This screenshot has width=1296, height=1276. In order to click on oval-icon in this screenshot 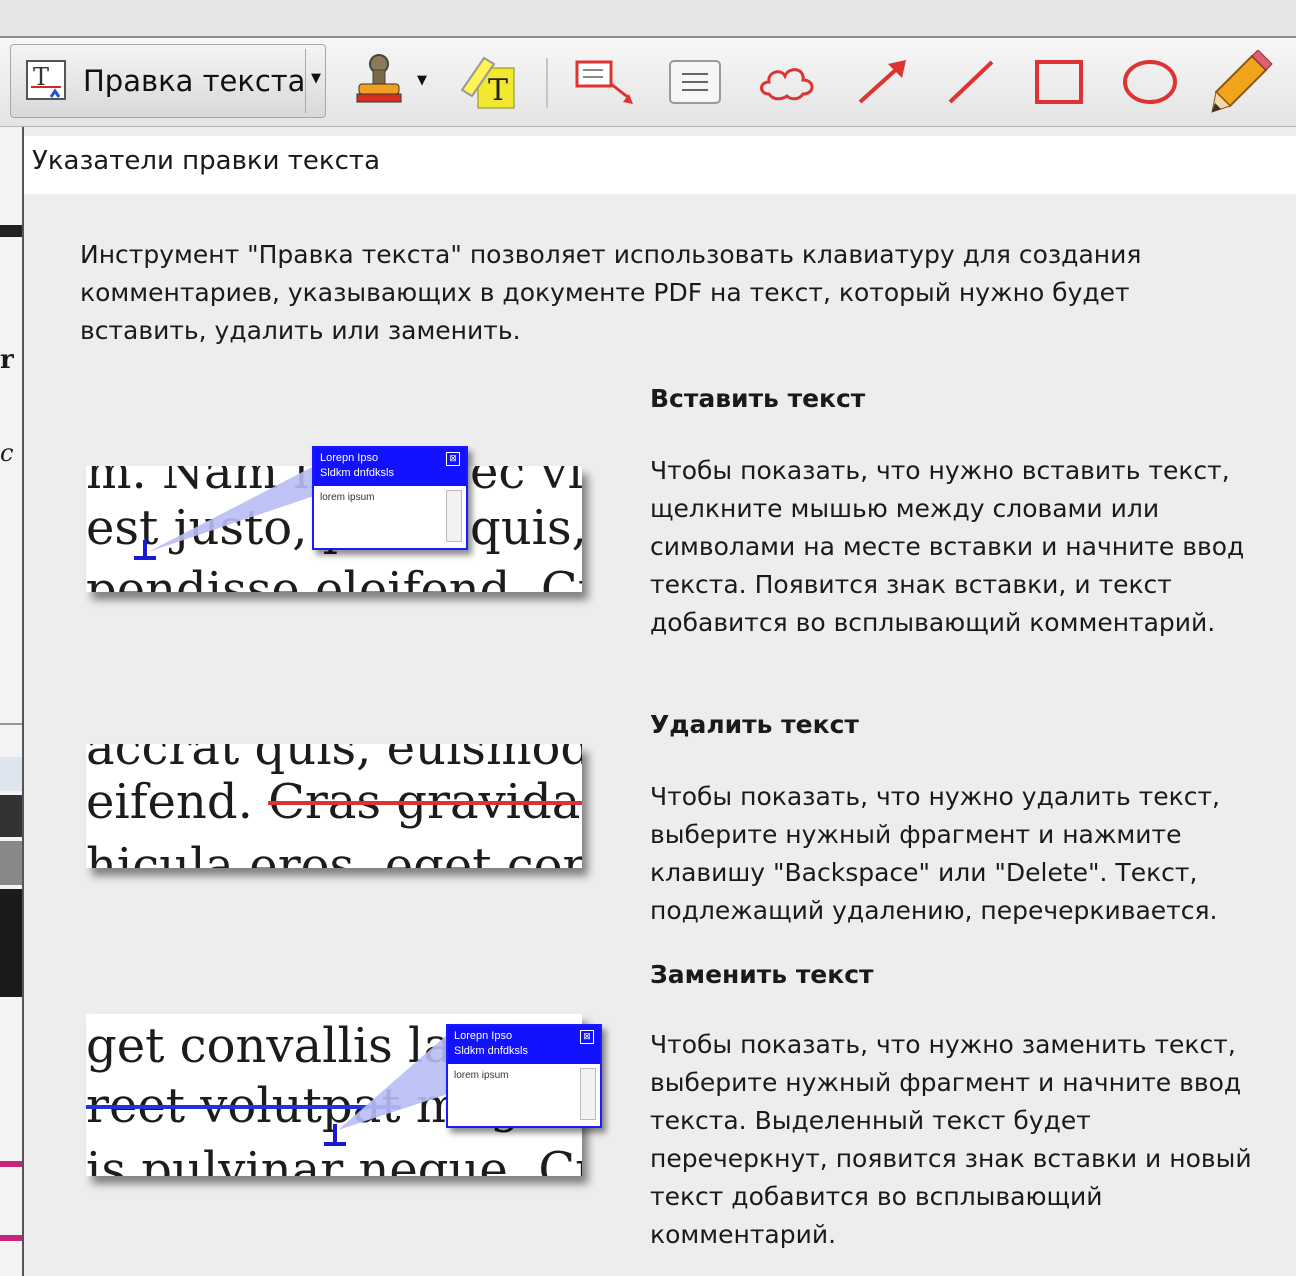, I will do `click(1150, 82)`.